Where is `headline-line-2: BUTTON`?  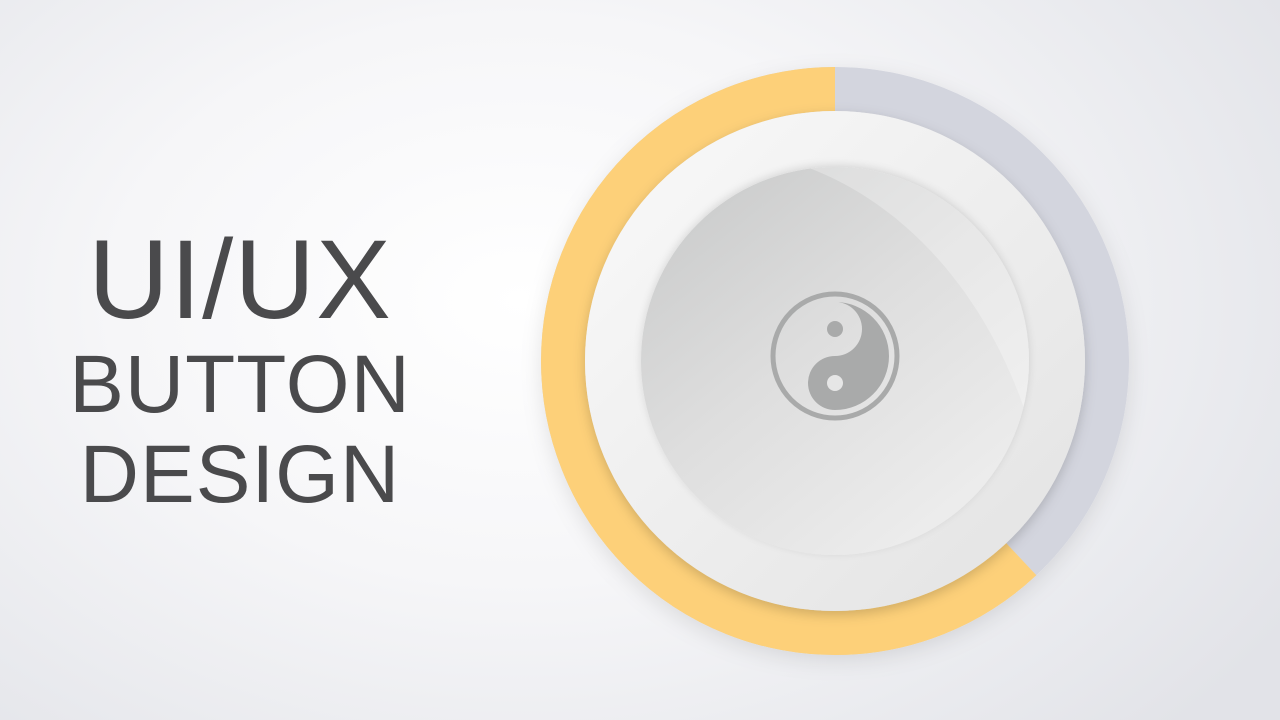
headline-line-2: BUTTON is located at coordinates (240, 384).